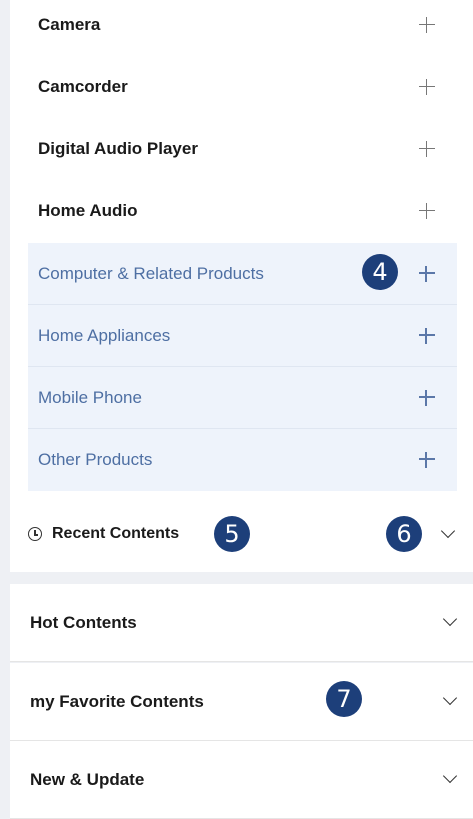  What do you see at coordinates (242, 211) in the screenshot?
I see `category-home-audio: Home Audio` at bounding box center [242, 211].